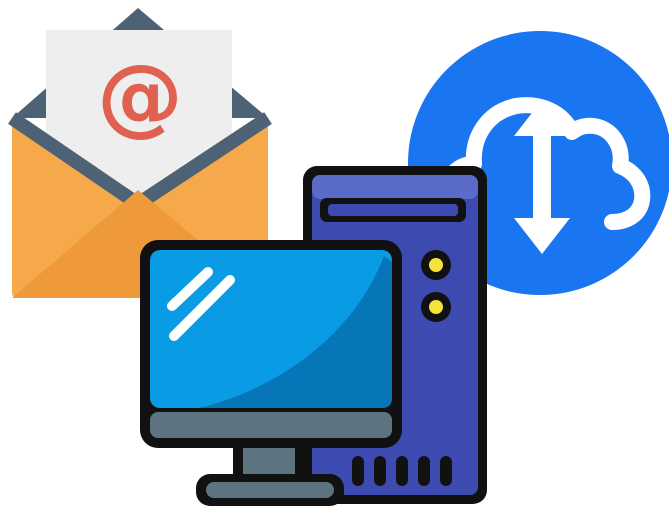 The image size is (669, 509). Describe the element at coordinates (436, 307) in the screenshot. I see `activity-led` at that location.